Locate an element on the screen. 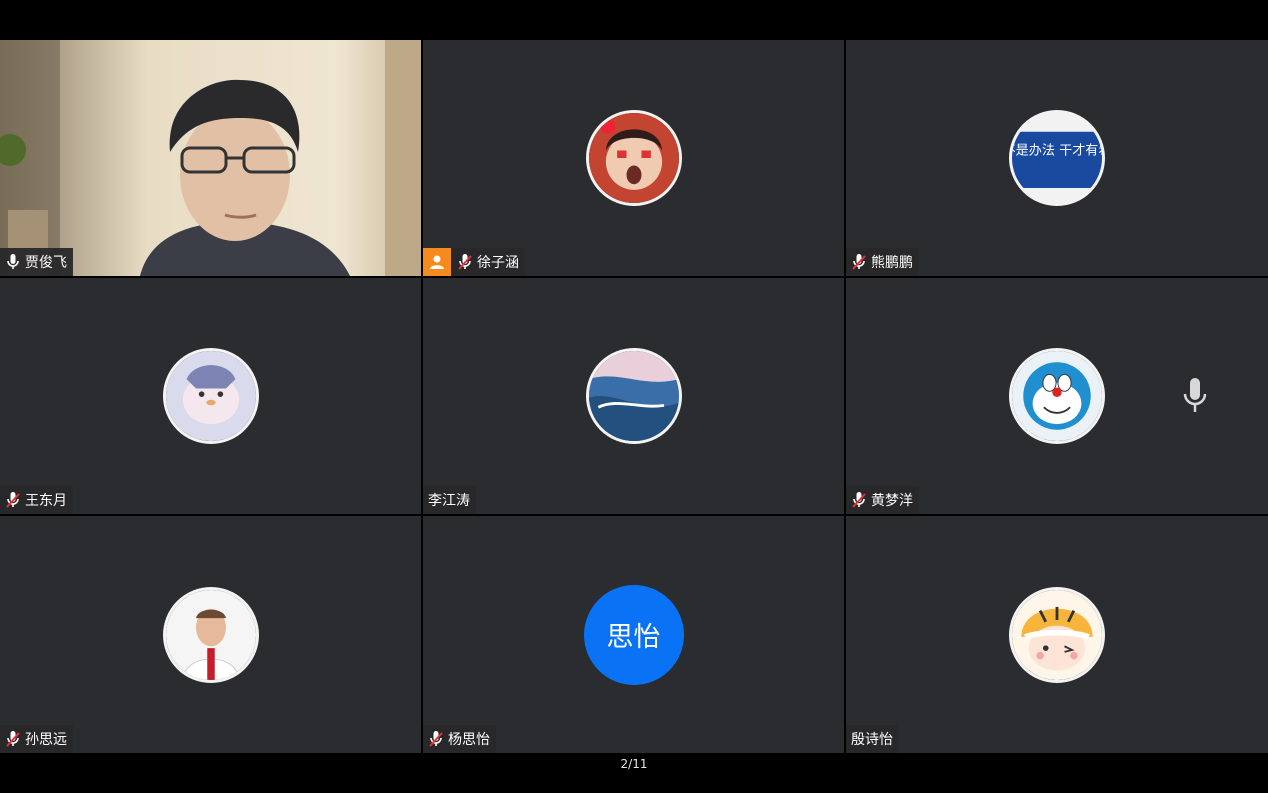  participant-tile: 殷诗怡 is located at coordinates (1057, 634).